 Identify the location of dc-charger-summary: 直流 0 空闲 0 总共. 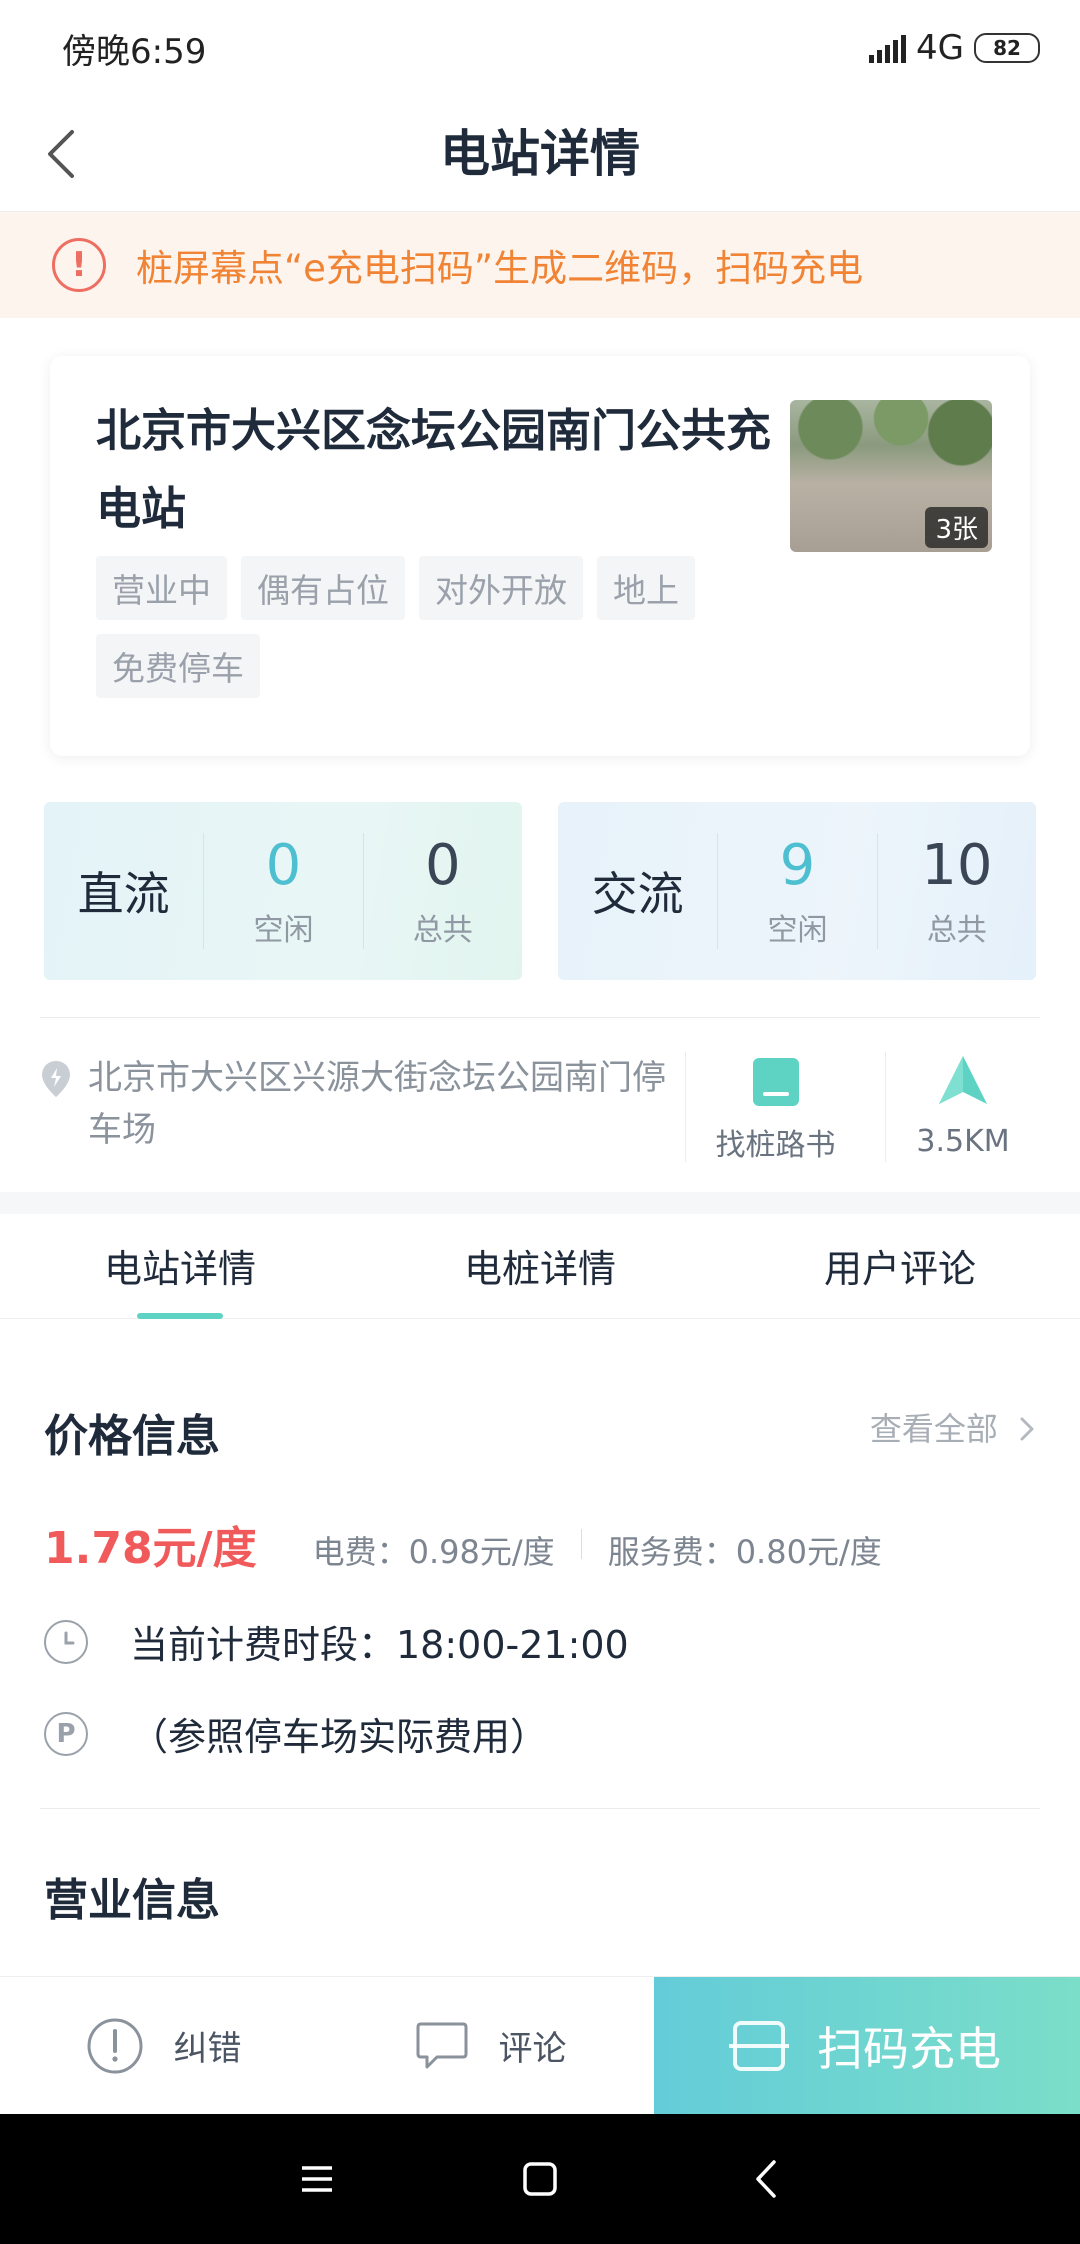
(283, 891).